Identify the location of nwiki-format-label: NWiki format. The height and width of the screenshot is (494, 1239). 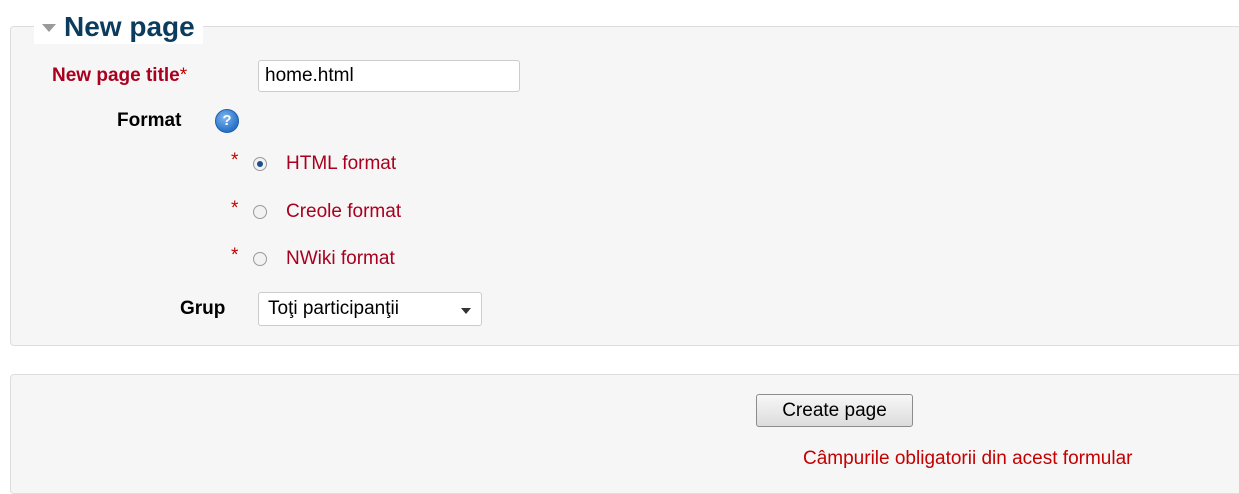
(340, 259).